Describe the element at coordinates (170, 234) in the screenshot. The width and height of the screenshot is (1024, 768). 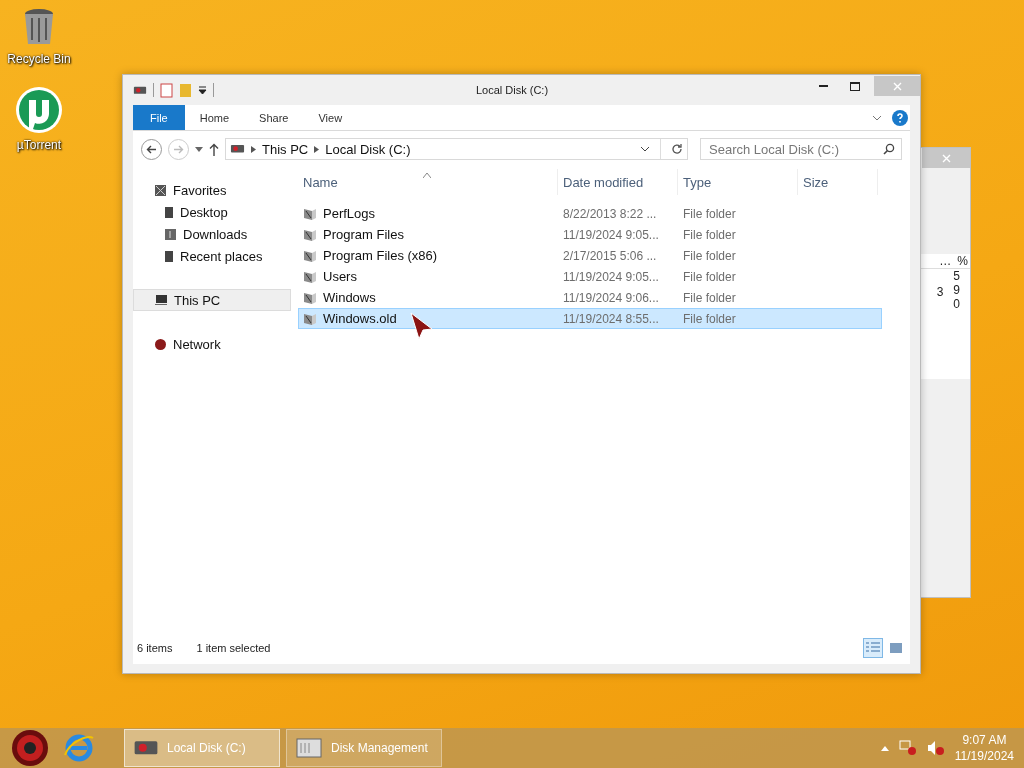
I see `downloads-icon` at that location.